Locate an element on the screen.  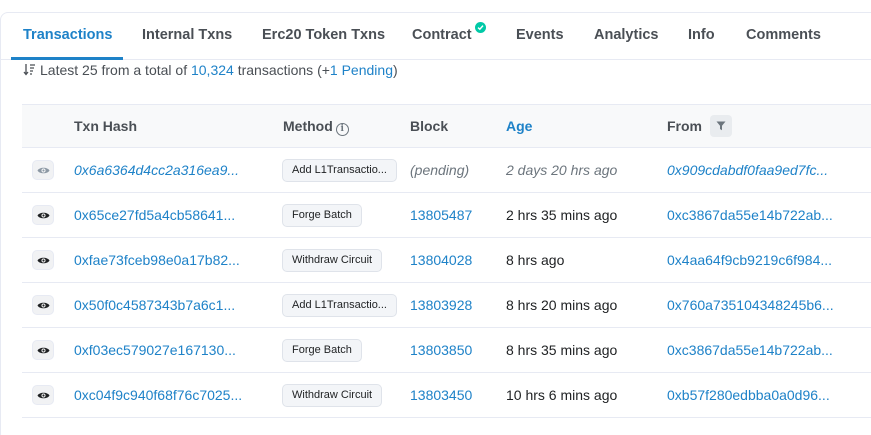
header-from: From is located at coordinates (699, 126).